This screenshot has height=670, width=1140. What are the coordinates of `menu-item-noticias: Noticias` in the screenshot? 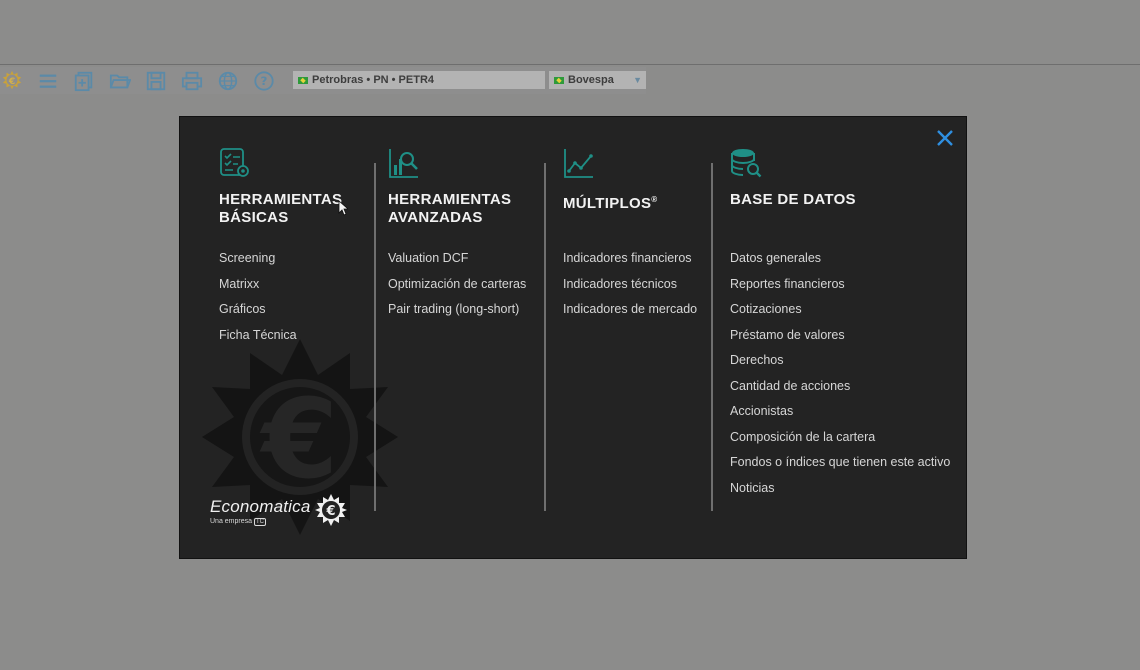 It's located at (840, 492).